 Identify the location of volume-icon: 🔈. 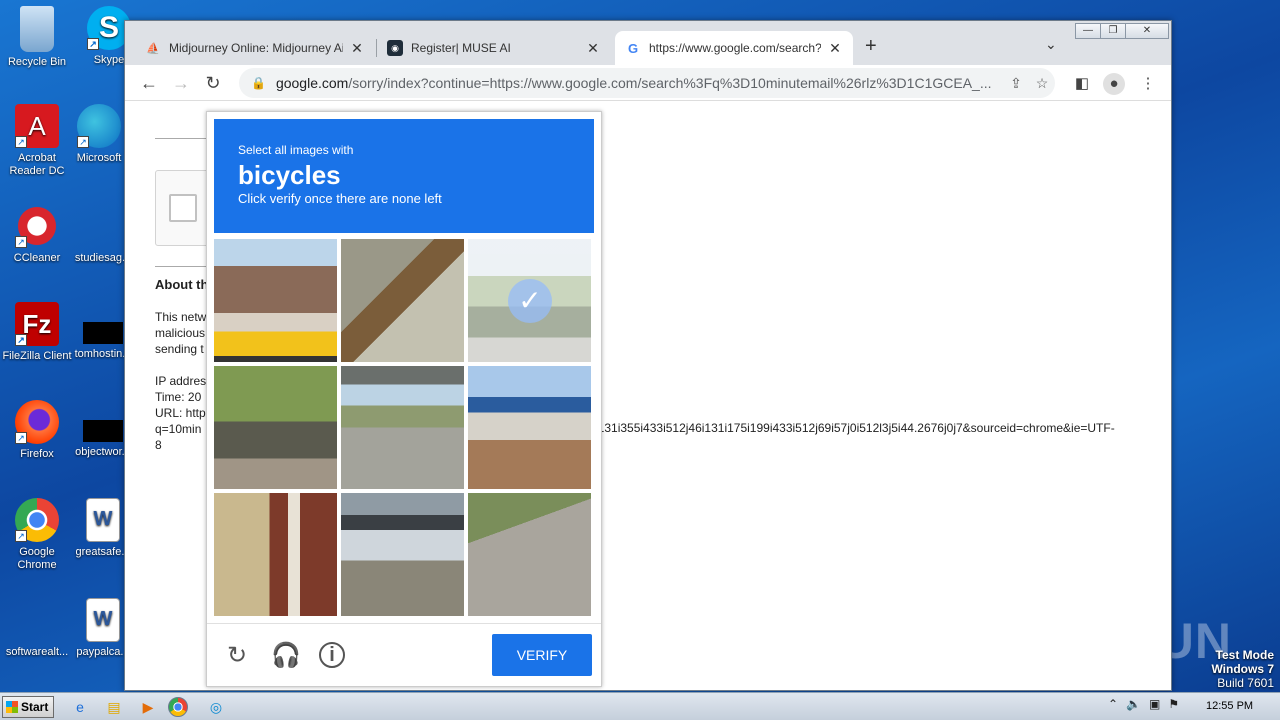
(1133, 704).